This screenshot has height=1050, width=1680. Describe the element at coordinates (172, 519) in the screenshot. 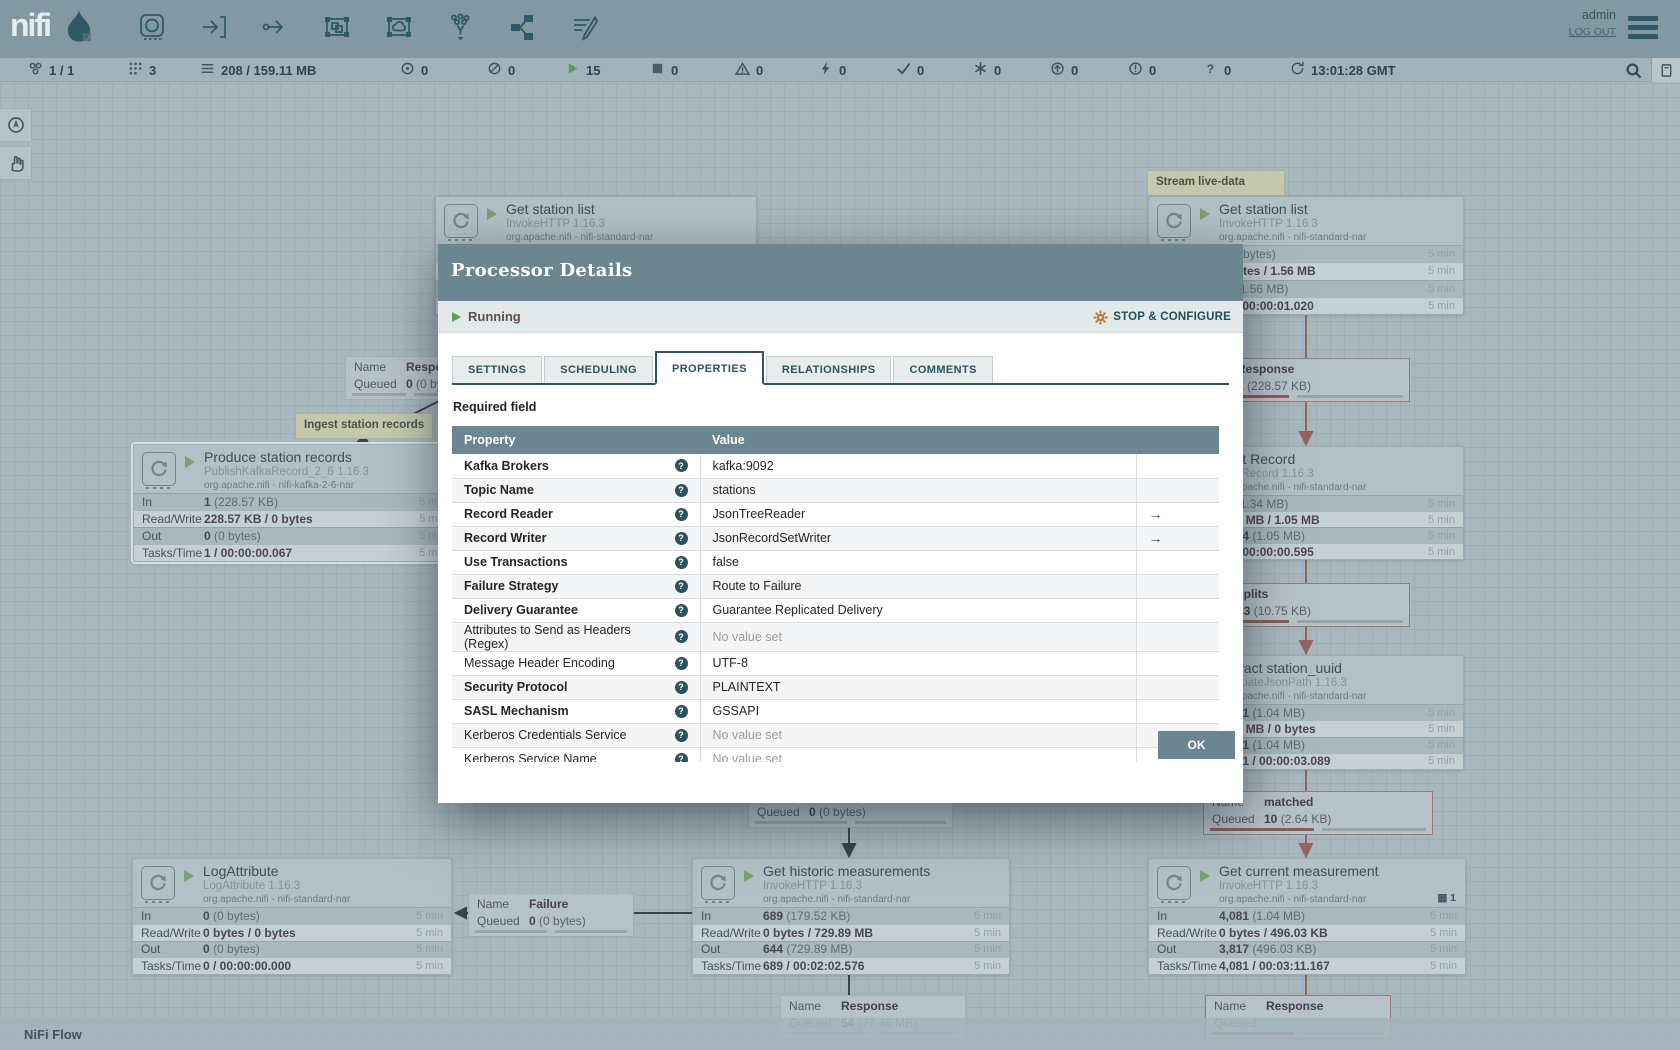

I see `stat-label: Read/Write` at that location.